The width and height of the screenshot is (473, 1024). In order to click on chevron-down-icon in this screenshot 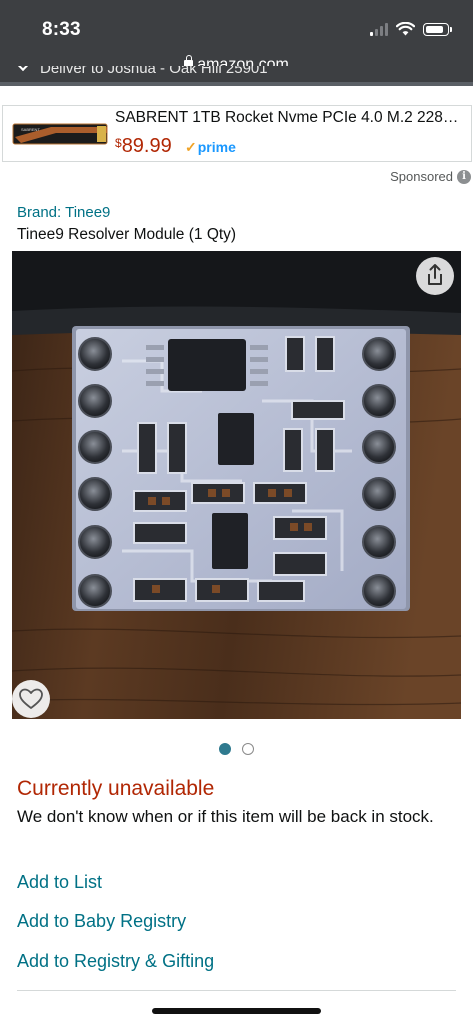, I will do `click(23, 69)`.